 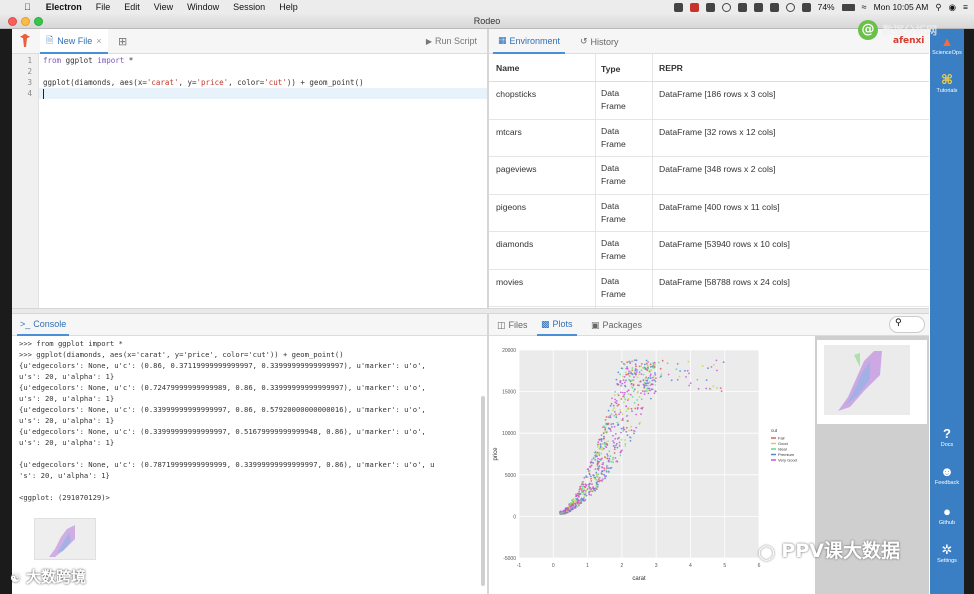 What do you see at coordinates (122, 41) in the screenshot?
I see `add-tab-icon: ⊞` at bounding box center [122, 41].